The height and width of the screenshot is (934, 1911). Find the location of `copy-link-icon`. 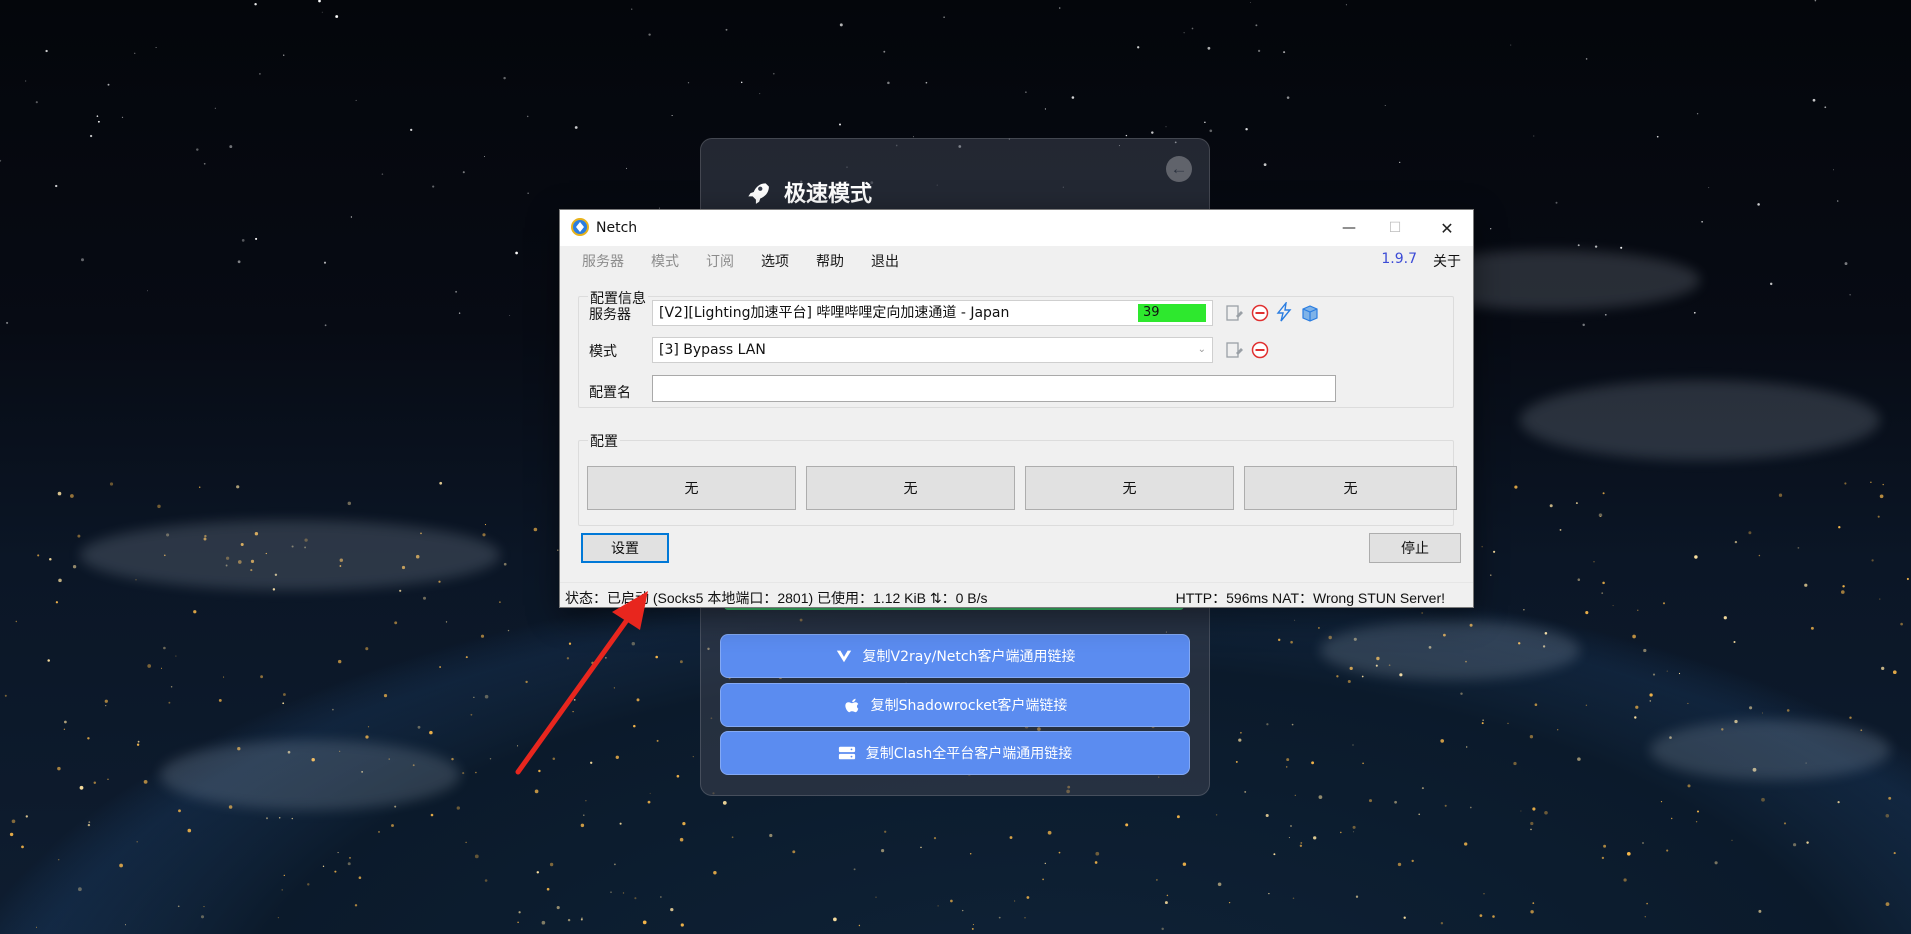

copy-link-icon is located at coordinates (1310, 313).